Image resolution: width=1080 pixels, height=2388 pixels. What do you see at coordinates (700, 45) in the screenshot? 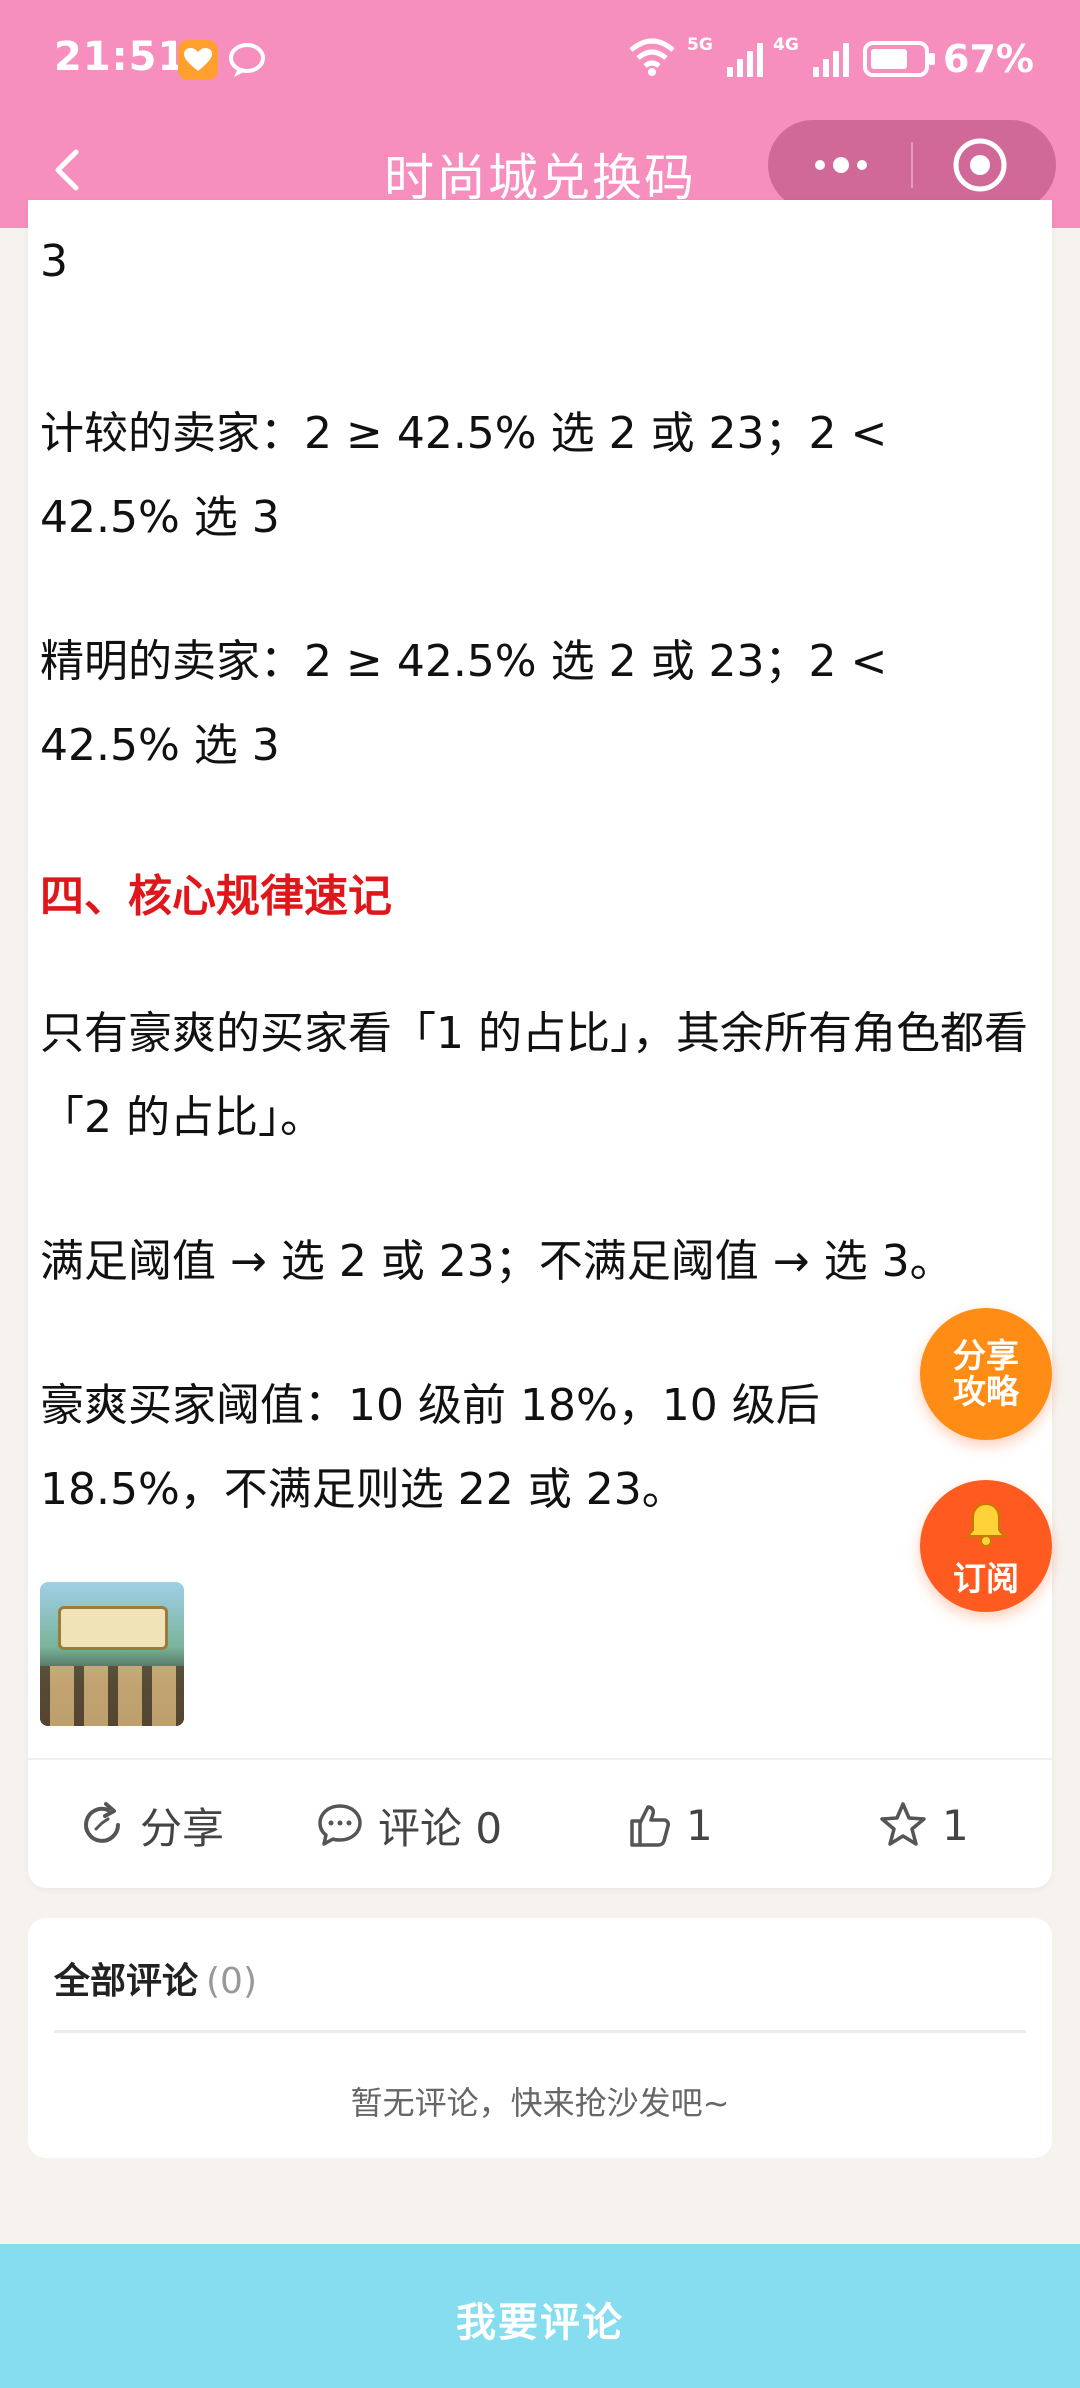
I see `net-5g-label: 5G` at bounding box center [700, 45].